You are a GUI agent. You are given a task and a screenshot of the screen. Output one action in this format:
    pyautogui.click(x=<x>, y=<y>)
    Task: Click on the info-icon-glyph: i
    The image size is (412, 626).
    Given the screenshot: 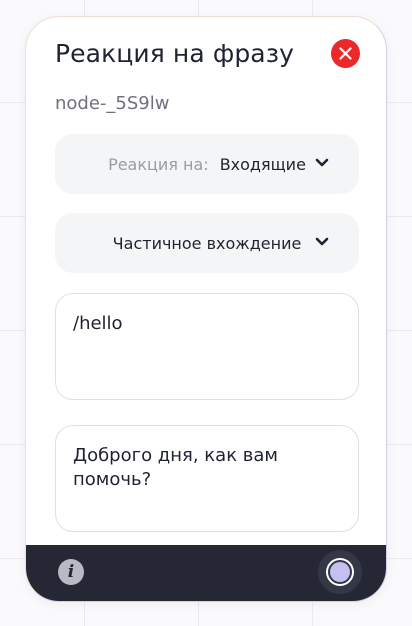 What is the action you would take?
    pyautogui.click(x=71, y=571)
    